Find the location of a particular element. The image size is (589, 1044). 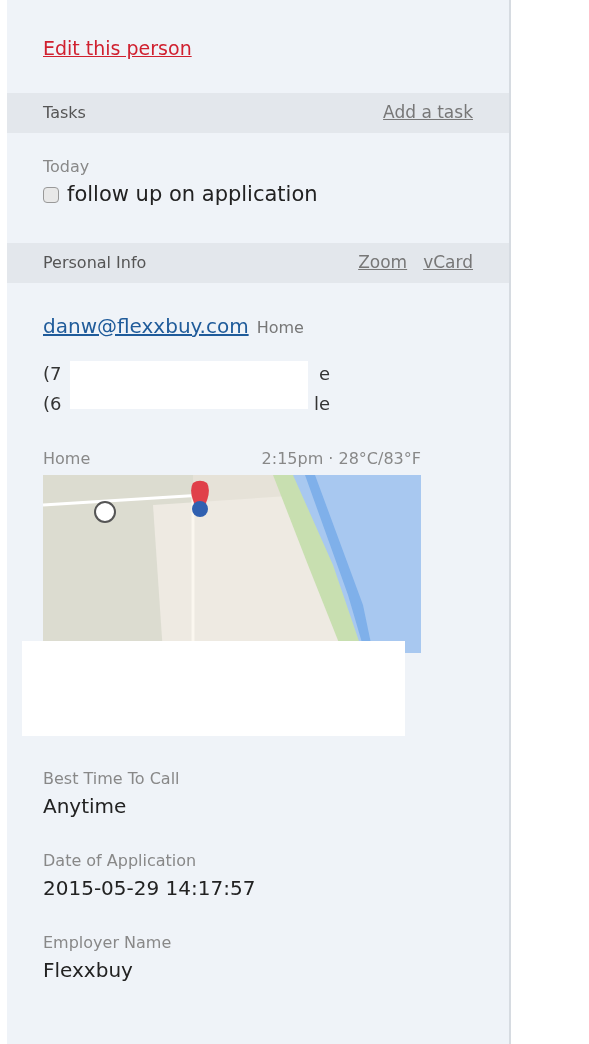

email-type: Home is located at coordinates (280, 328).